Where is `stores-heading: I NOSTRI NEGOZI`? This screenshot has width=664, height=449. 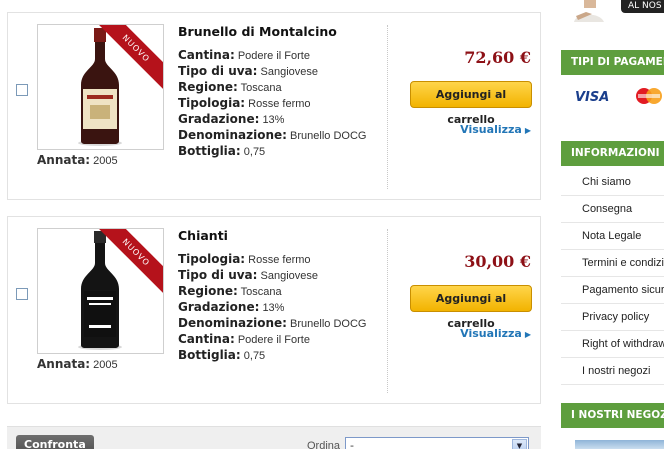 stores-heading: I NOSTRI NEGOZI is located at coordinates (612, 415).